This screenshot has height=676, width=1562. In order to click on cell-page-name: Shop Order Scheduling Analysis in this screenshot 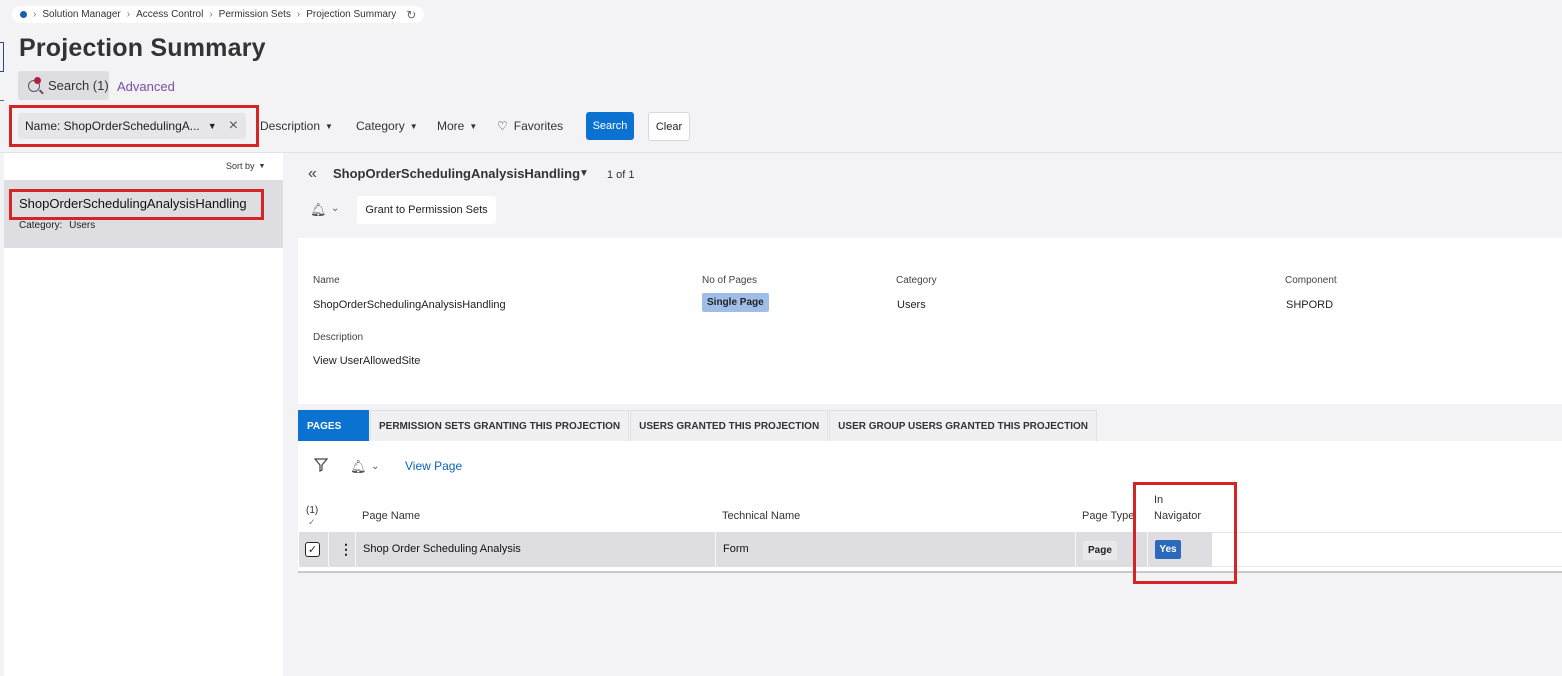, I will do `click(442, 549)`.